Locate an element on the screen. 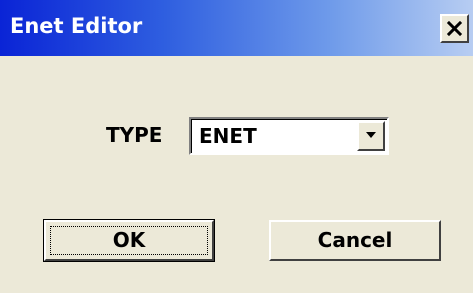  close-icon is located at coordinates (454, 28).